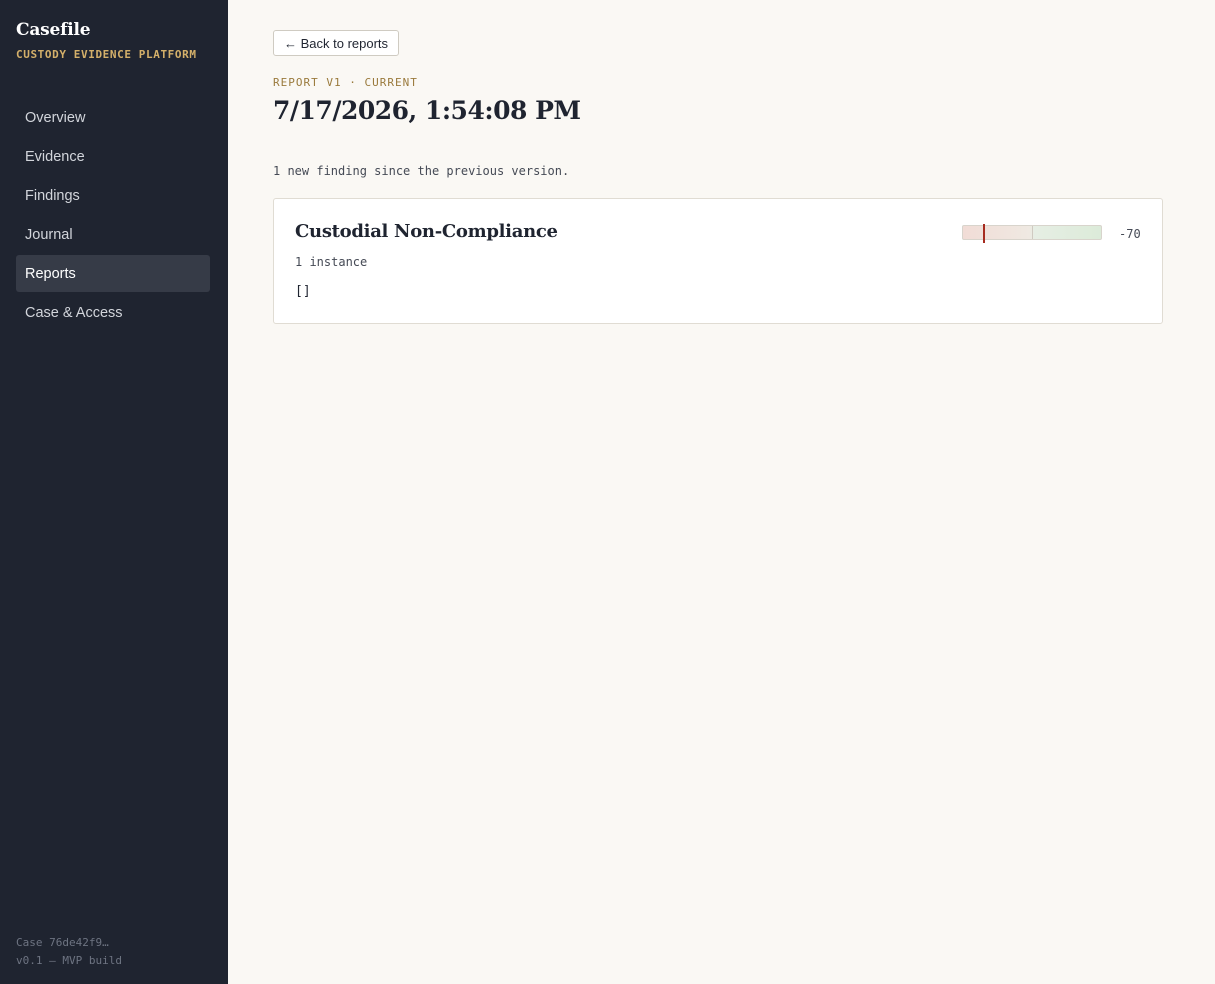 The image size is (1215, 984). I want to click on sidebar-item-reports: Reports, so click(113, 273).